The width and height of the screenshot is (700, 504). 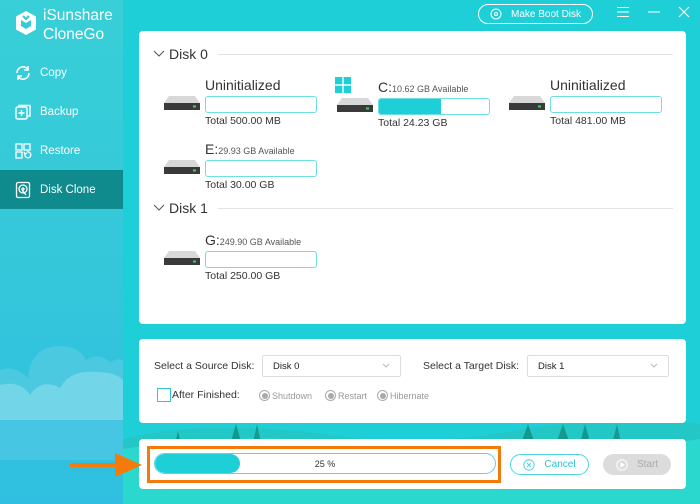 I want to click on source-disk-value: Disk 0, so click(x=286, y=366).